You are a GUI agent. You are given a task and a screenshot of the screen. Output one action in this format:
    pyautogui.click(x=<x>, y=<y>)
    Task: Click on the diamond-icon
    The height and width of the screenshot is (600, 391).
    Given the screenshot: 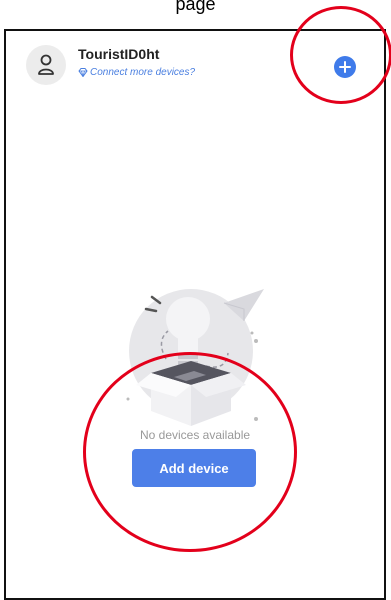 What is the action you would take?
    pyautogui.click(x=83, y=72)
    